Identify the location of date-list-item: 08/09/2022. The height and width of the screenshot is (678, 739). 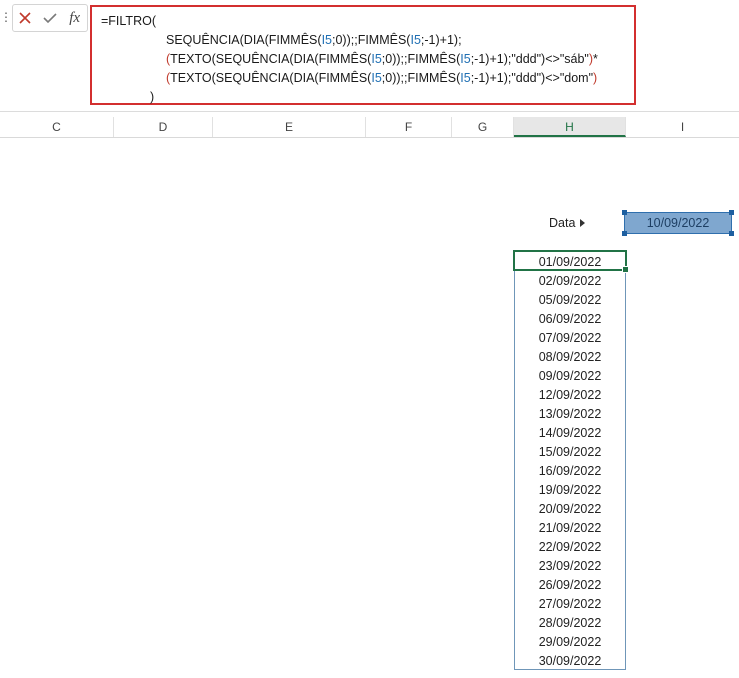
(570, 357).